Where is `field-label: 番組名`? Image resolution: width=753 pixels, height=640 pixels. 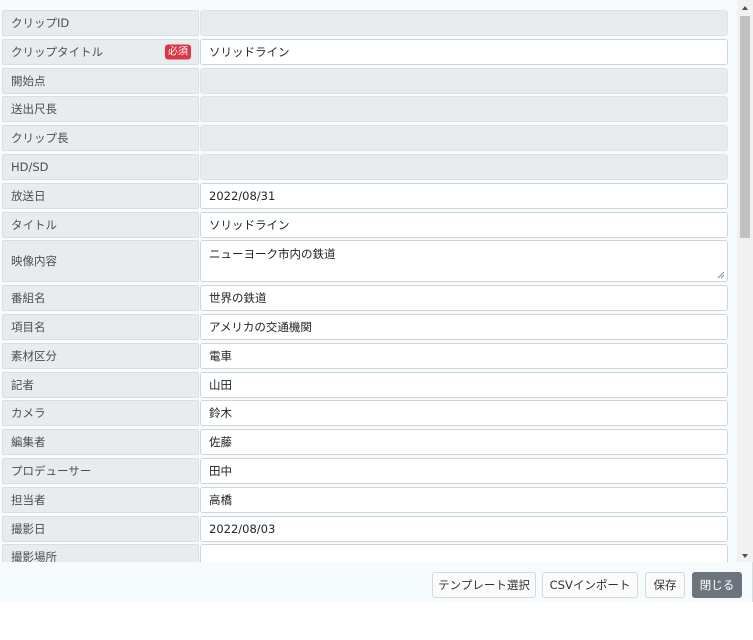 field-label: 番組名 is located at coordinates (100, 298).